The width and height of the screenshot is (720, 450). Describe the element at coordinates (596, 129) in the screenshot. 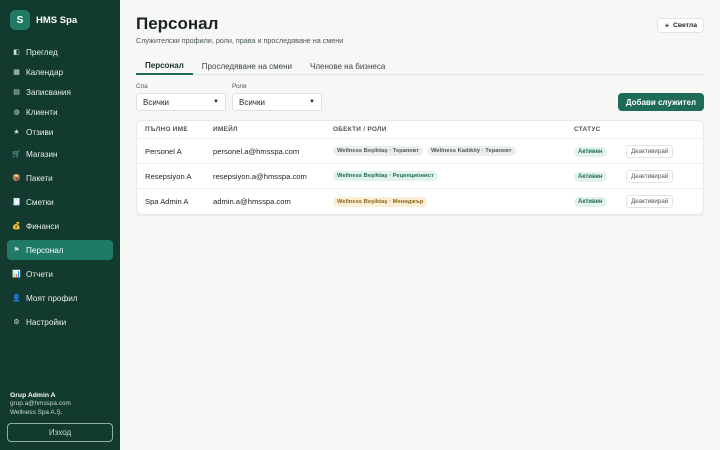

I see `column-header-status: СТАТУС` at that location.